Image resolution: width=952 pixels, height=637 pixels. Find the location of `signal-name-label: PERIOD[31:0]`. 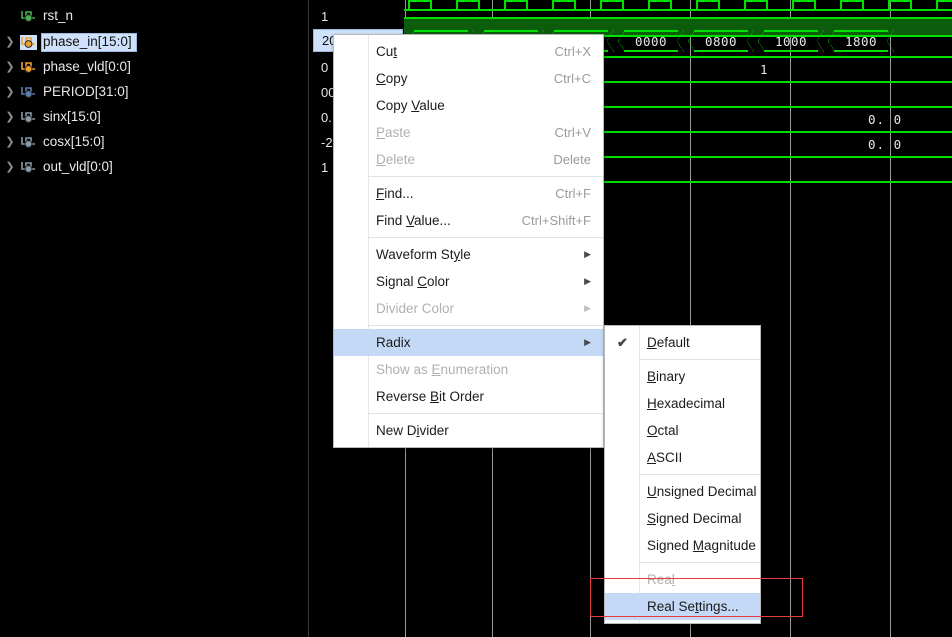

signal-name-label: PERIOD[31:0] is located at coordinates (86, 91).